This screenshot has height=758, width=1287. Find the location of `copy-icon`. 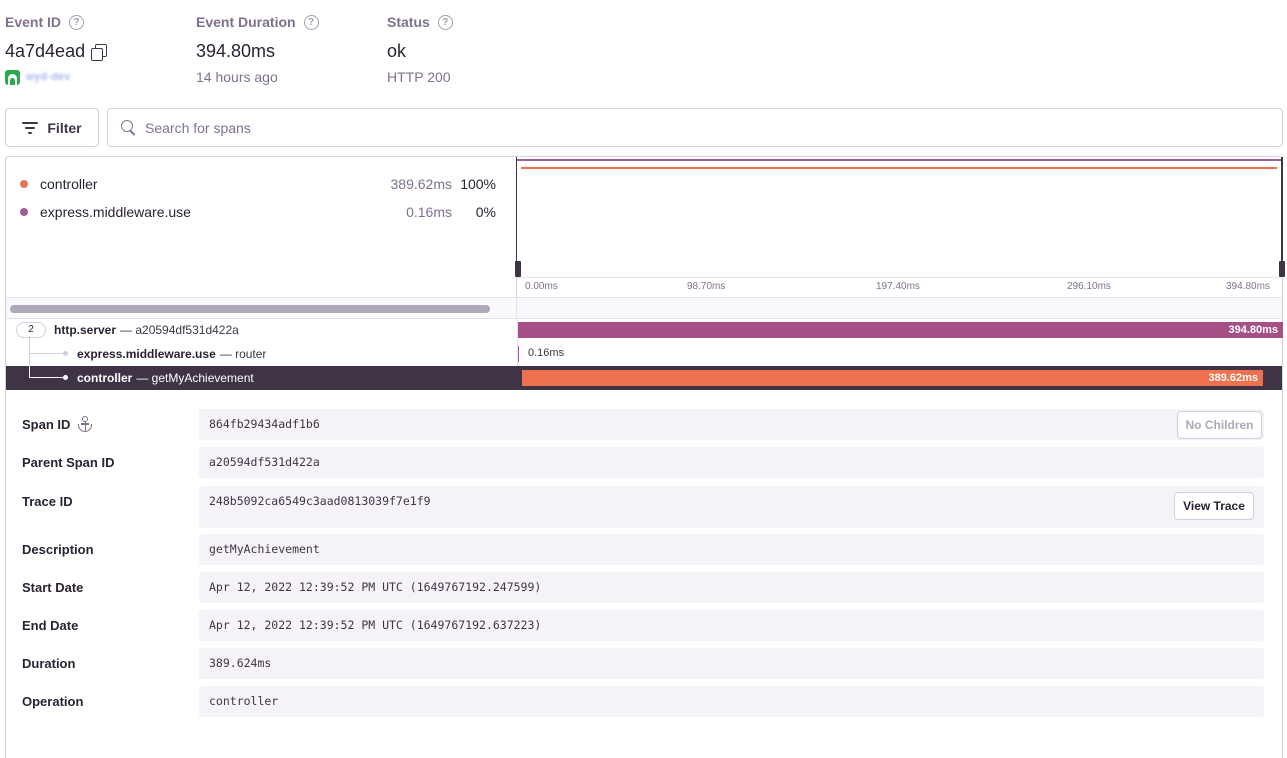

copy-icon is located at coordinates (99, 52).